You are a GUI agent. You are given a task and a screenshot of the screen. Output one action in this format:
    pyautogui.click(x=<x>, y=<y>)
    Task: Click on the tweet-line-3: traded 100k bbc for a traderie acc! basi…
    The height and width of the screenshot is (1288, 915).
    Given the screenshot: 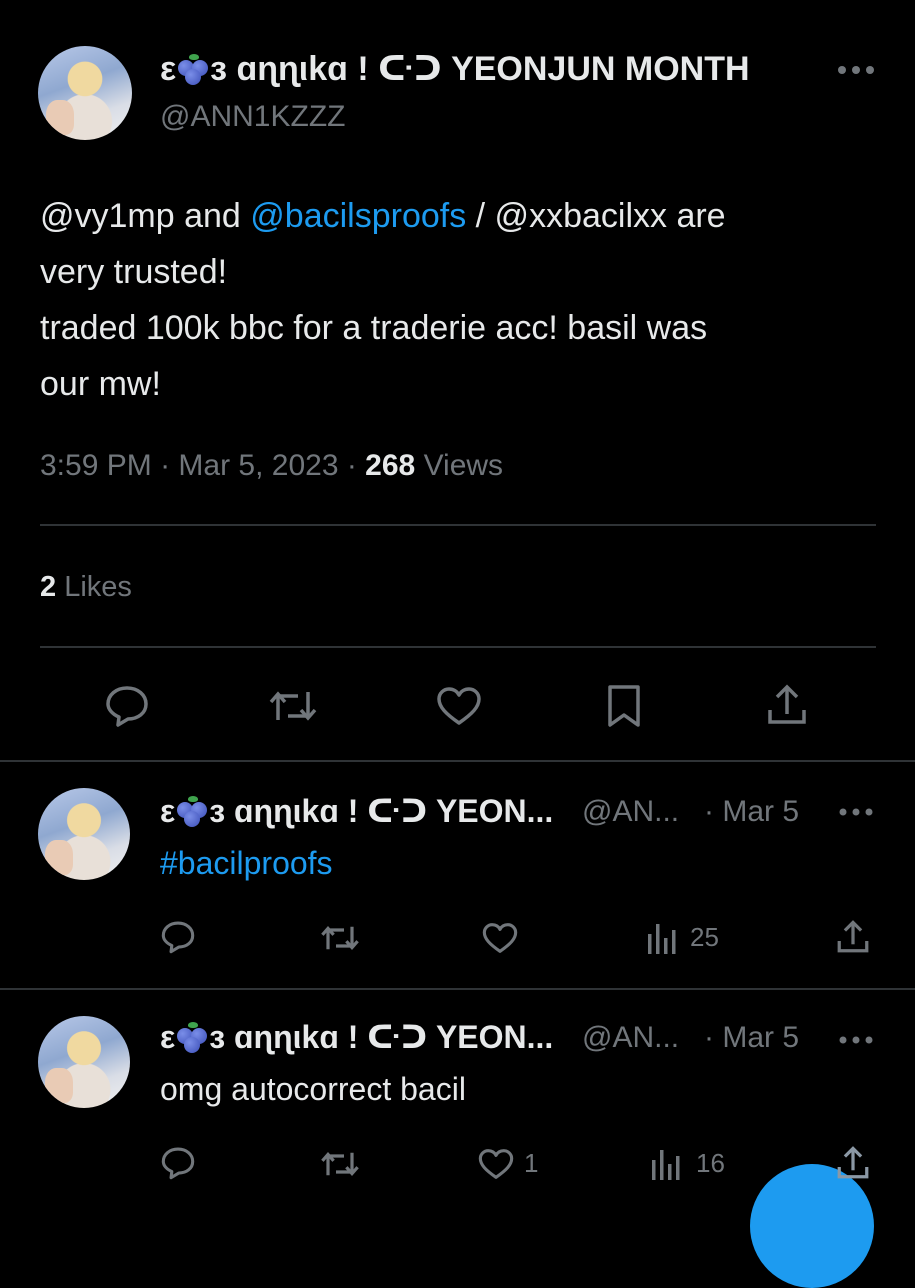 What is the action you would take?
    pyautogui.click(x=374, y=328)
    